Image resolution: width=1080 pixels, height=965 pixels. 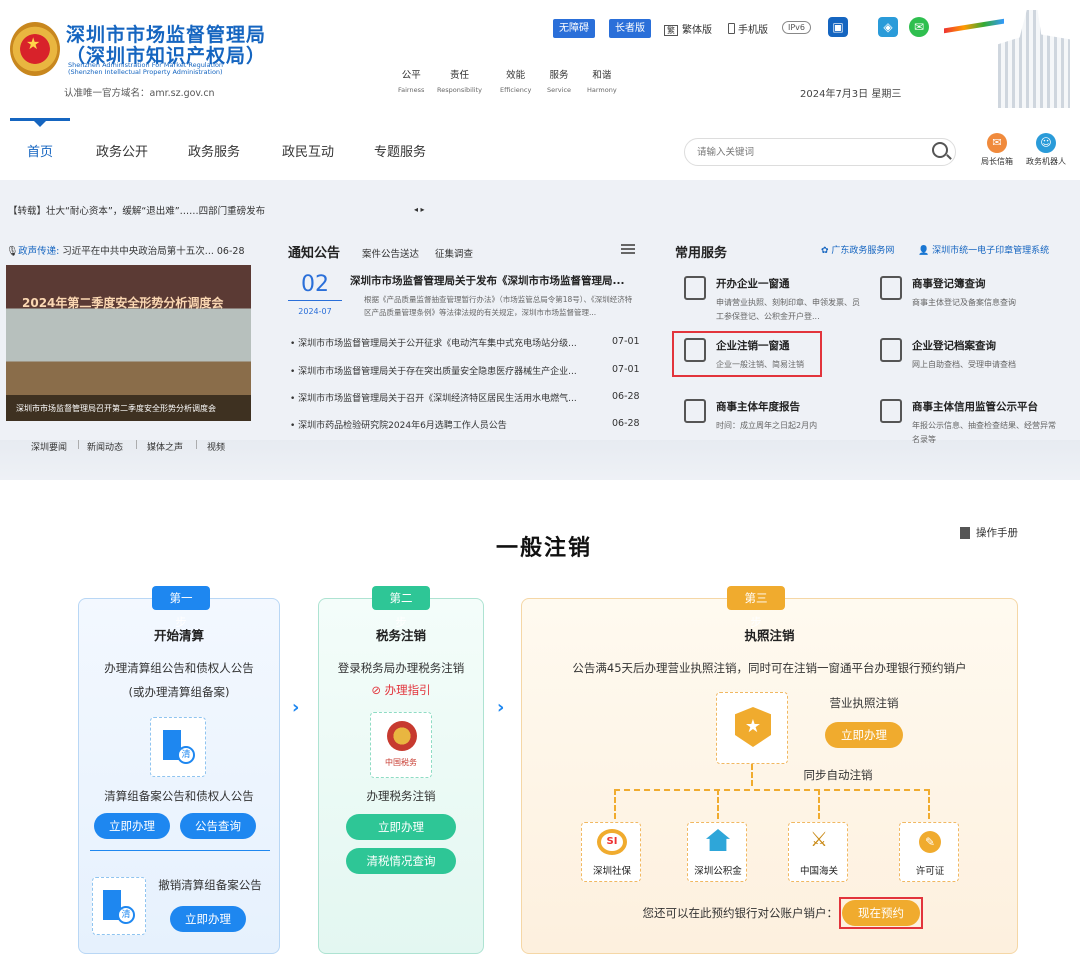 I want to click on motto-fairness: 公平 Fairness, so click(x=411, y=82).